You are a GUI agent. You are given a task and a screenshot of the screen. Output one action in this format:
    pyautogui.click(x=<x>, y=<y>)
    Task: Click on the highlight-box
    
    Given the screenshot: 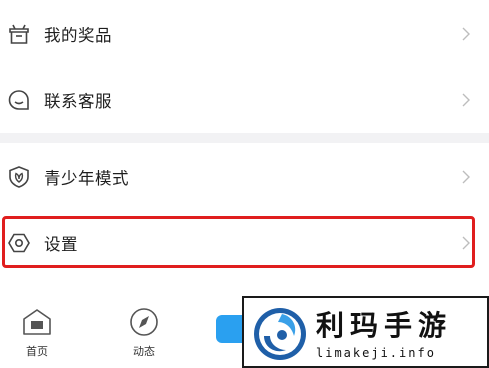 What is the action you would take?
    pyautogui.click(x=238, y=242)
    